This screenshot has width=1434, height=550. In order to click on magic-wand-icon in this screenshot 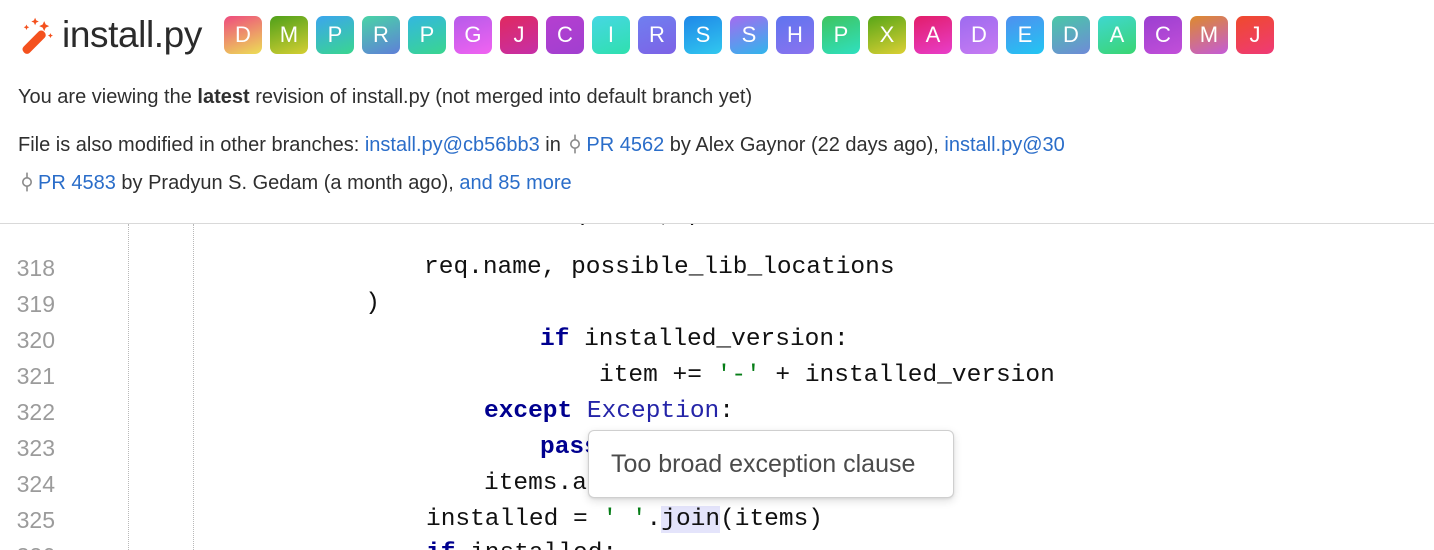, I will do `click(37, 35)`.